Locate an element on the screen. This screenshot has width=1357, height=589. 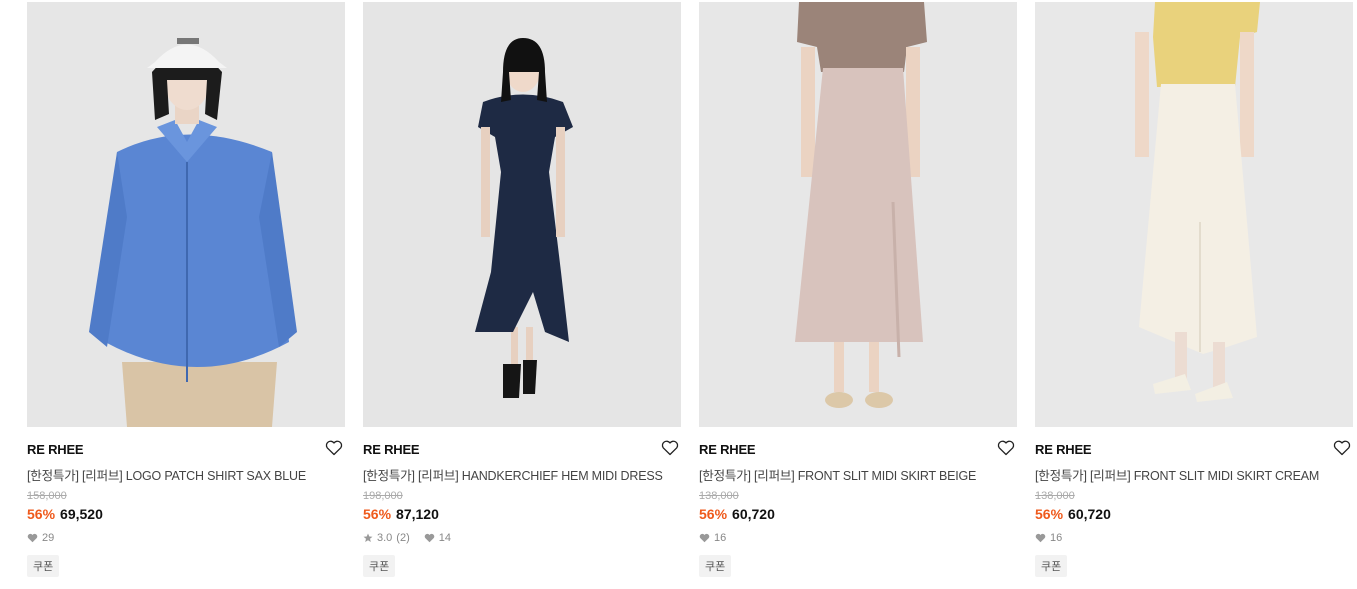
sale-price: 69,520 is located at coordinates (81, 514).